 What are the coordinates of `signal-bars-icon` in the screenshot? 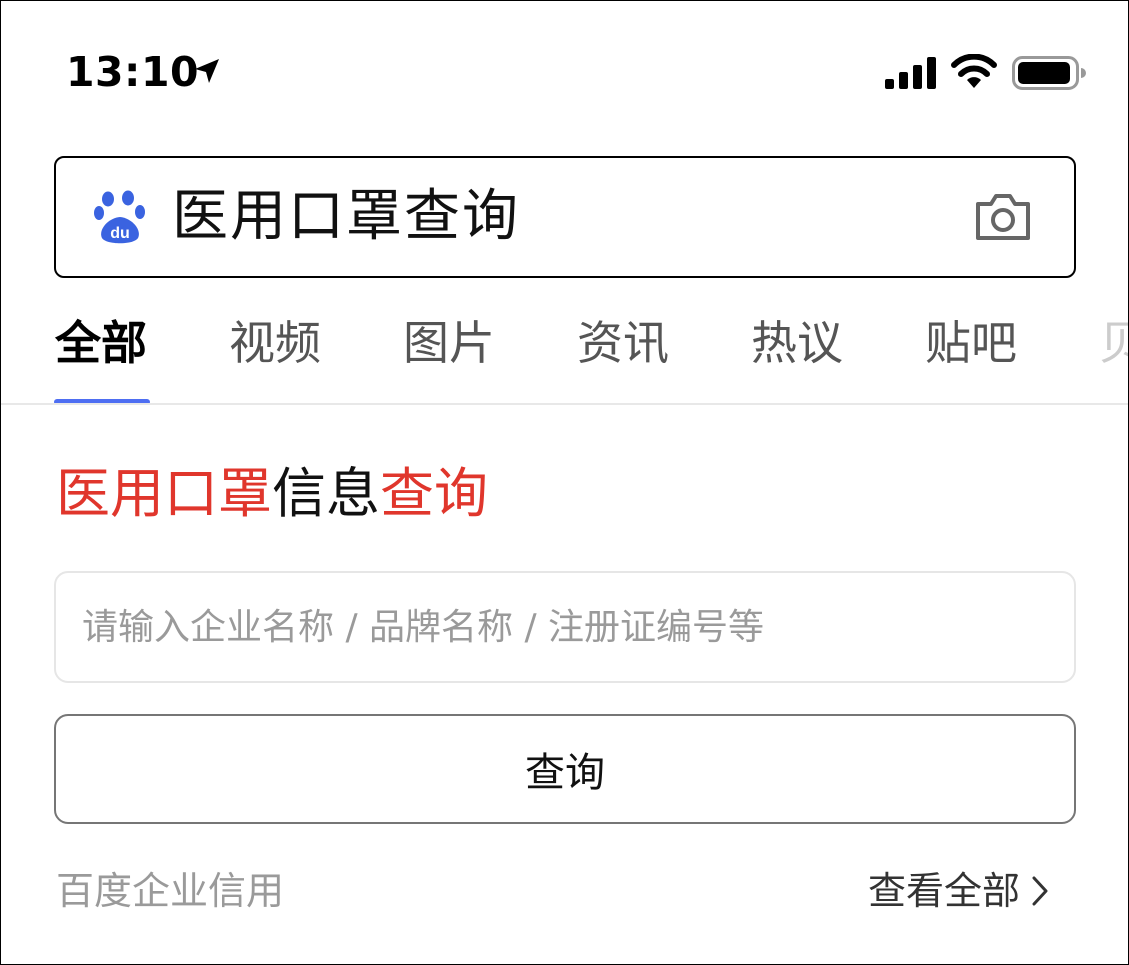 It's located at (910, 73).